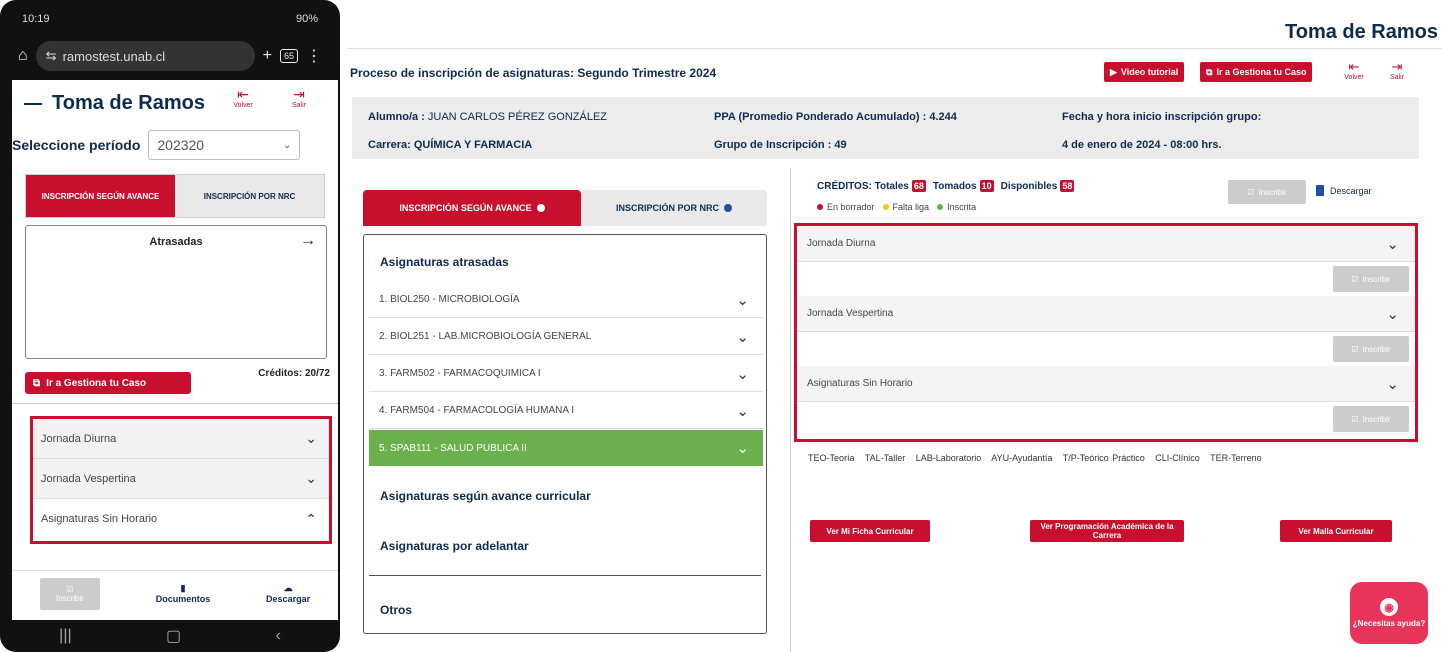  What do you see at coordinates (173, 636) in the screenshot?
I see `home-nav-icon: ▢` at bounding box center [173, 636].